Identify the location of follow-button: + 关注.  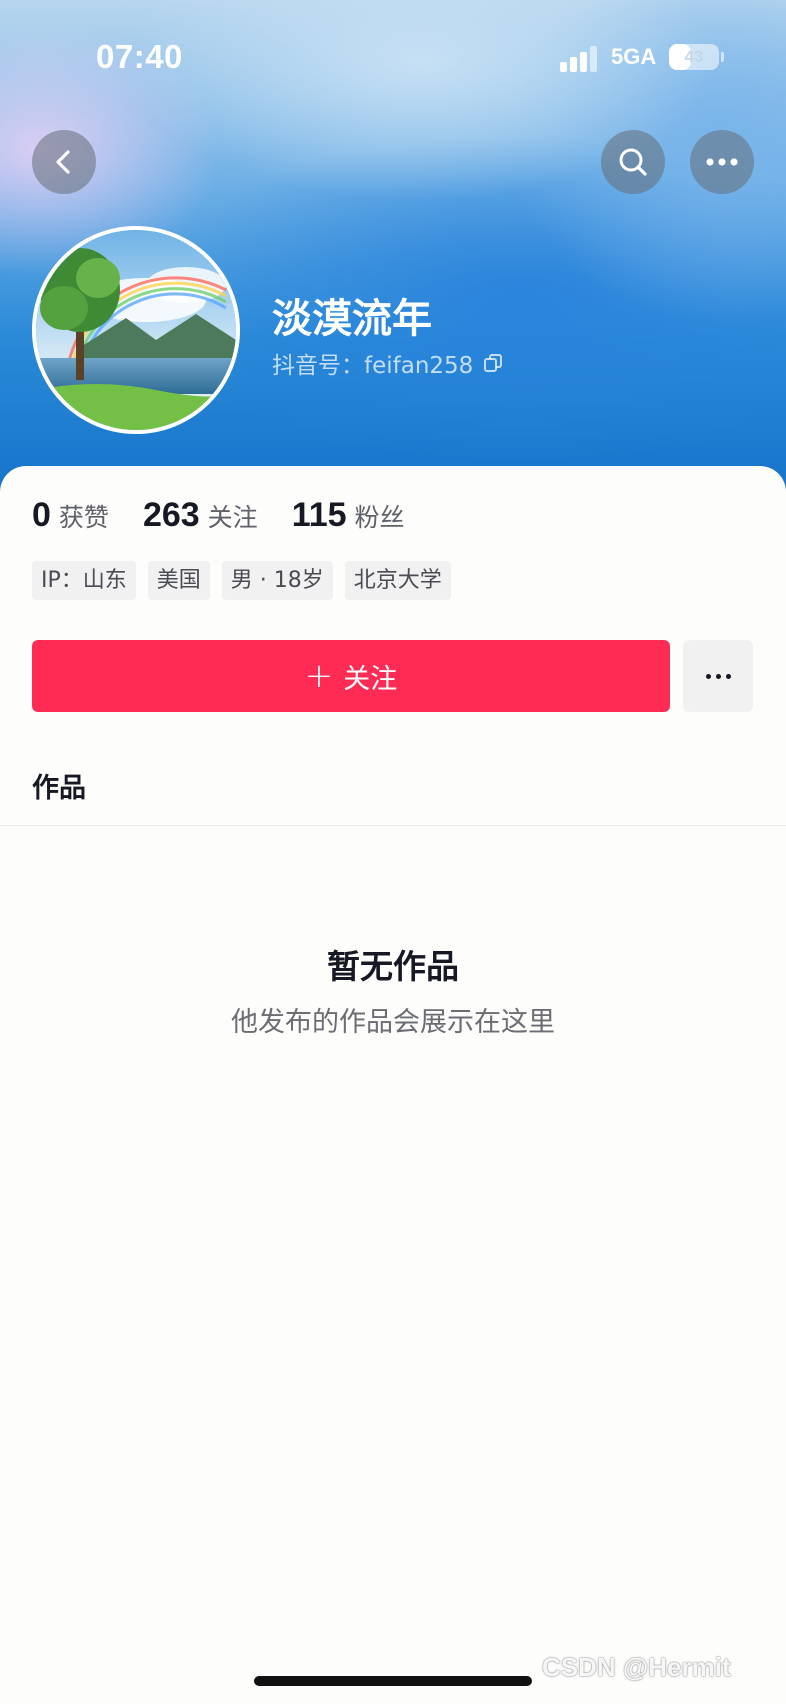
(351, 676).